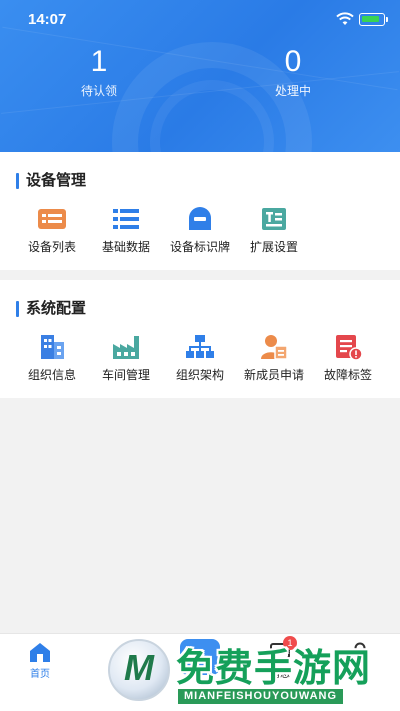 The image size is (400, 711). What do you see at coordinates (126, 219) in the screenshot?
I see `list-icon` at bounding box center [126, 219].